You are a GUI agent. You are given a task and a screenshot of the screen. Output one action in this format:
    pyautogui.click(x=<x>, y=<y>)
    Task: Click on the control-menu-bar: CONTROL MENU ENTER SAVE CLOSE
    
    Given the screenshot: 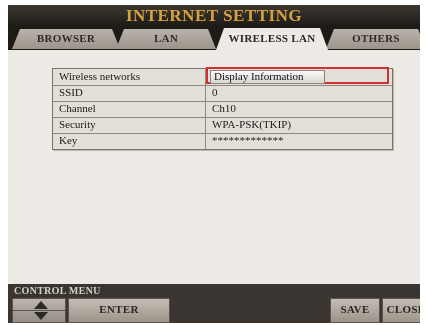 What is the action you would take?
    pyautogui.click(x=214, y=303)
    